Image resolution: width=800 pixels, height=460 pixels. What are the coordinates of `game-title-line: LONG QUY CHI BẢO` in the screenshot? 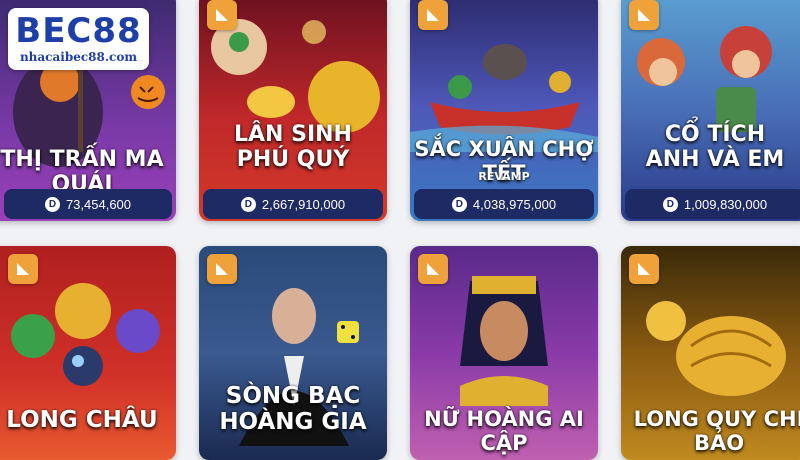 It's located at (716, 431).